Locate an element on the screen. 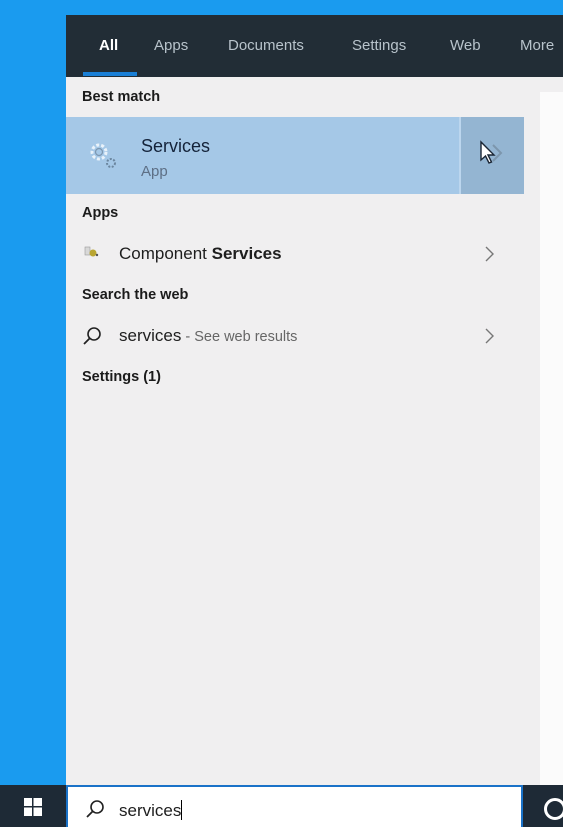  component-services-icon is located at coordinates (91, 251).